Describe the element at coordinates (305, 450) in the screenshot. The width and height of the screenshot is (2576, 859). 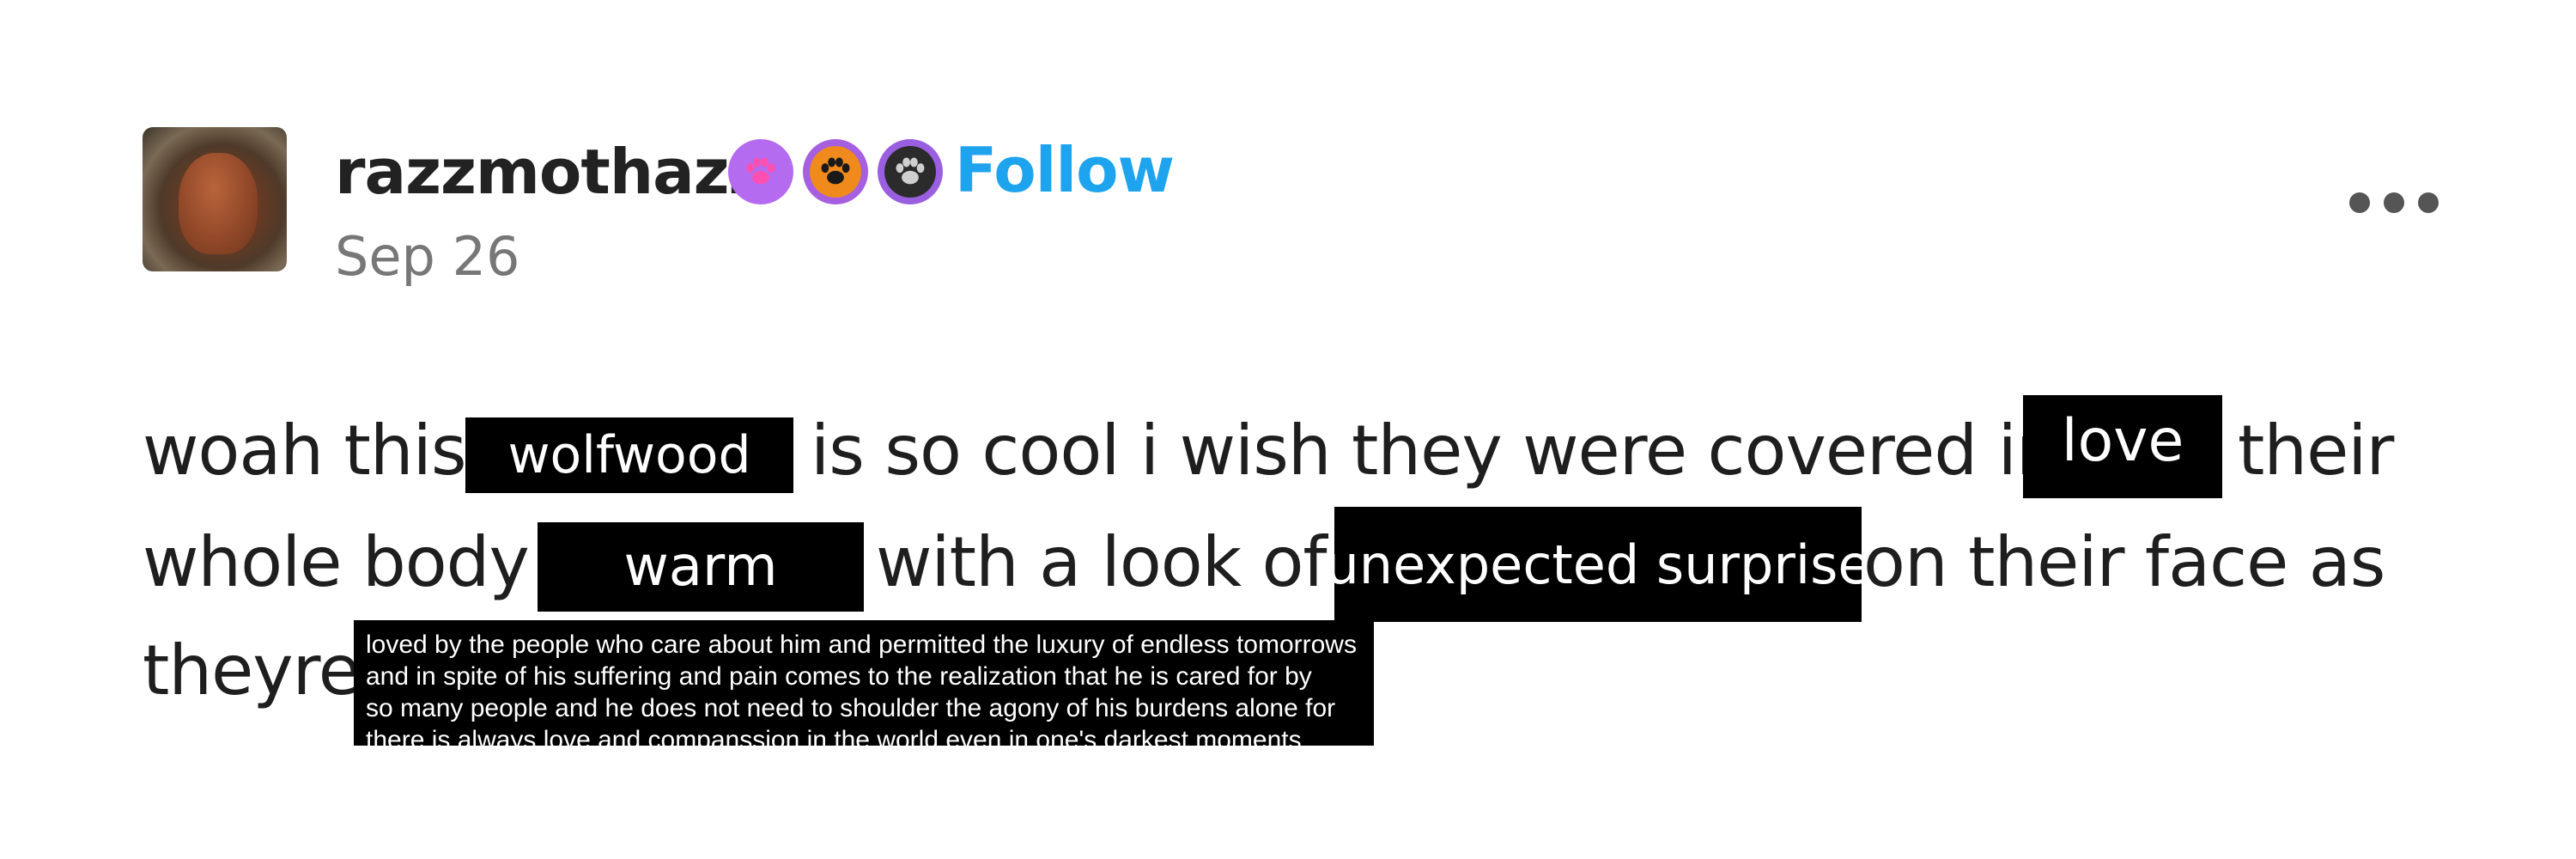
I see `body-text: woah this` at that location.